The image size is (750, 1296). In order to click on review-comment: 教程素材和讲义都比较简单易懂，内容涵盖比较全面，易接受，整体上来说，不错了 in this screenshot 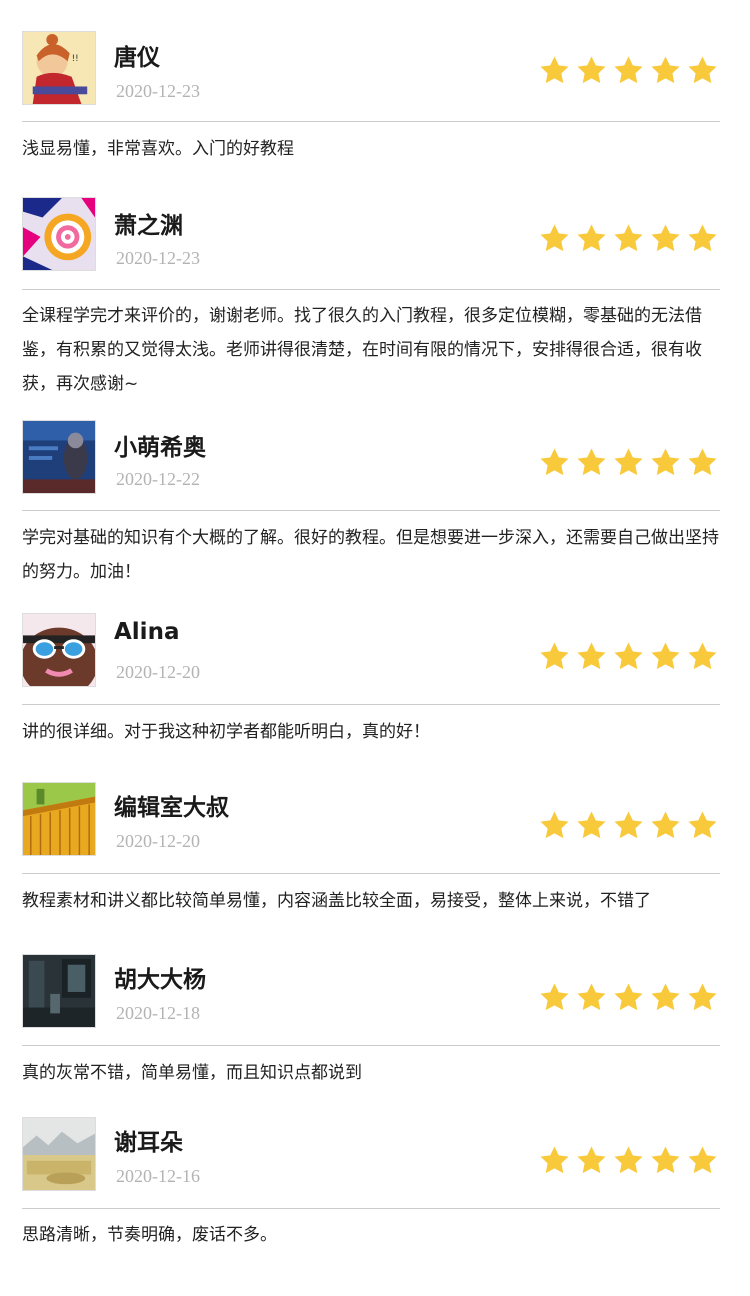, I will do `click(336, 901)`.